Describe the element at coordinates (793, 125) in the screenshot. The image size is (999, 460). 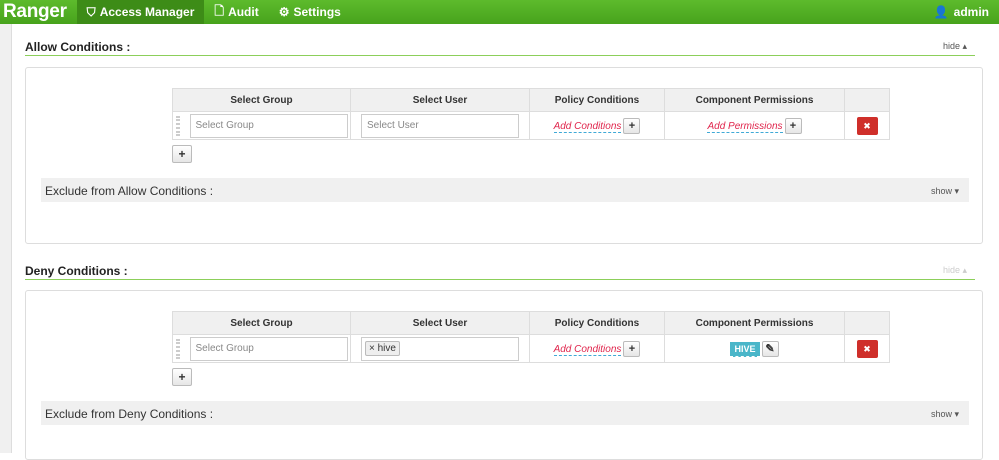
I see `add-permissions-button: +` at that location.